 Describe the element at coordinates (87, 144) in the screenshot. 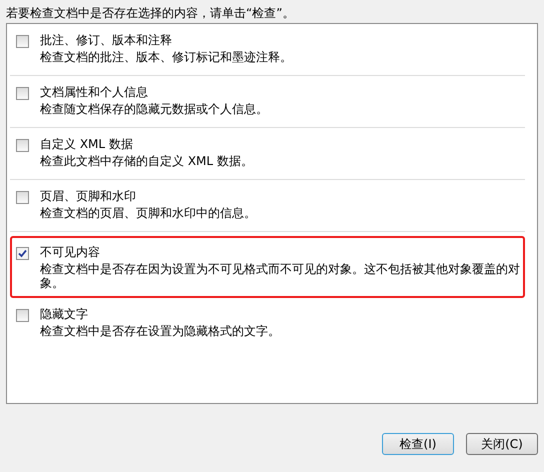

I see `option-title: 自定义 XML 数据` at that location.